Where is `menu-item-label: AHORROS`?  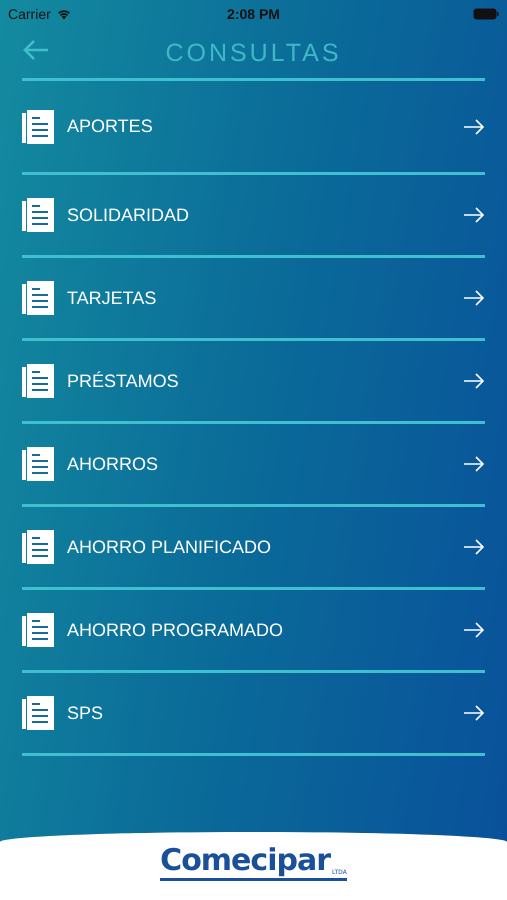
menu-item-label: AHORROS is located at coordinates (113, 464).